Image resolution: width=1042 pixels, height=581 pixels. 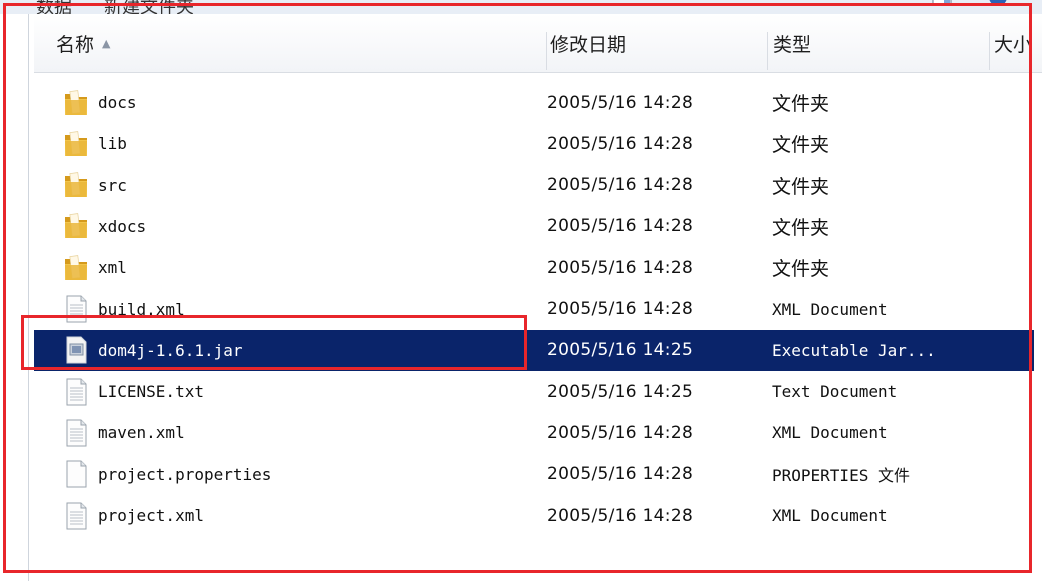 I want to click on file-type: Text Document, so click(x=835, y=392).